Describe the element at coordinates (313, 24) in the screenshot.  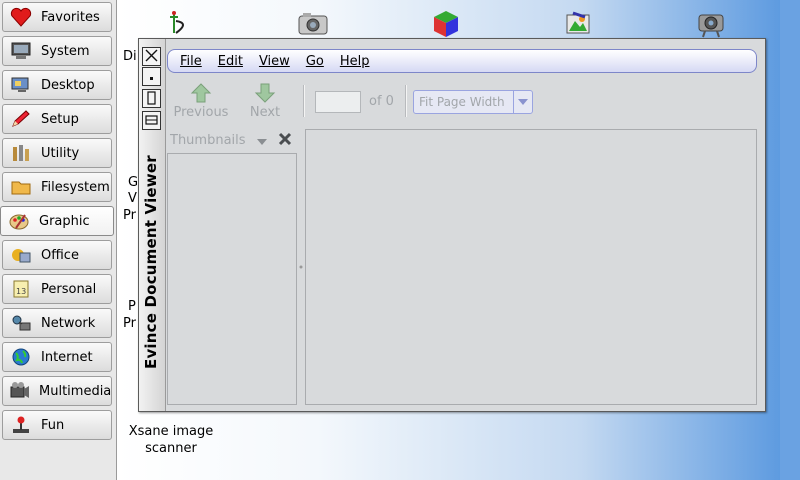
I see `camera-app-icon` at that location.